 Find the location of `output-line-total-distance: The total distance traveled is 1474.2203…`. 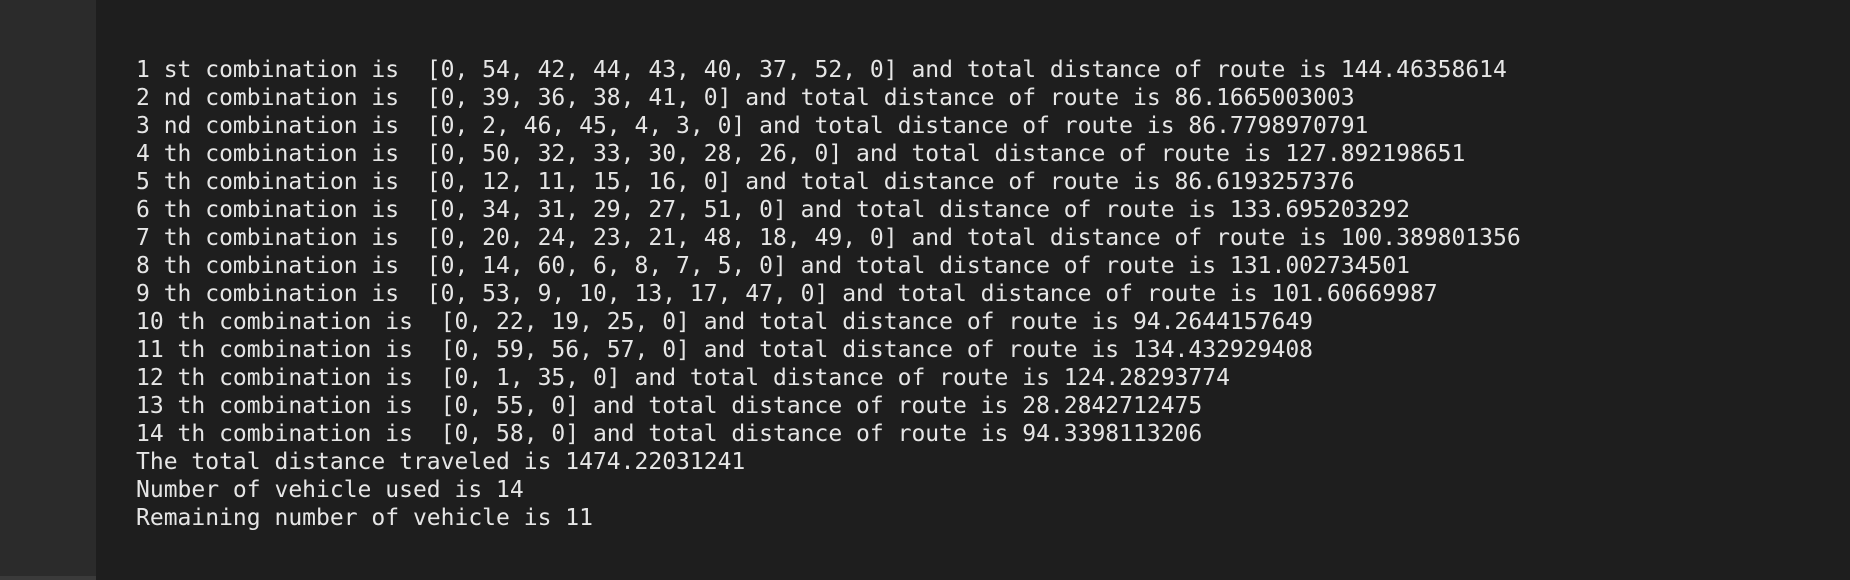

output-line-total-distance: The total distance traveled is 1474.2203… is located at coordinates (441, 462).